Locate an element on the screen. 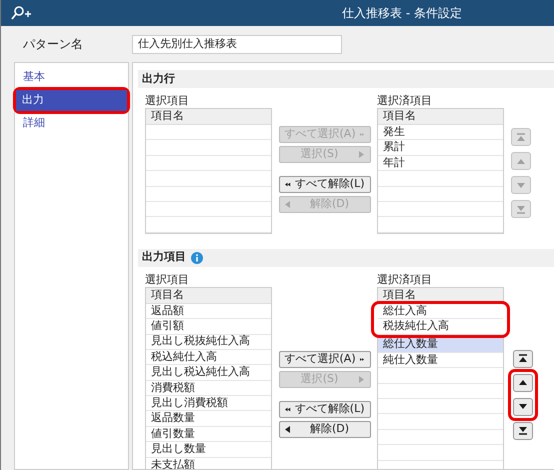  list-item: 消費税額 is located at coordinates (208, 388).